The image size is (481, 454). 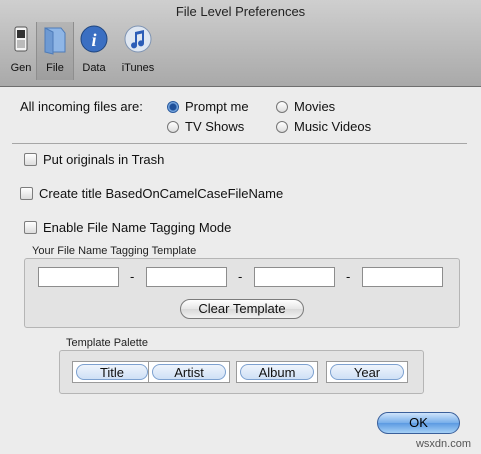 I want to click on toolbar-general-label: Gen, so click(x=21, y=68).